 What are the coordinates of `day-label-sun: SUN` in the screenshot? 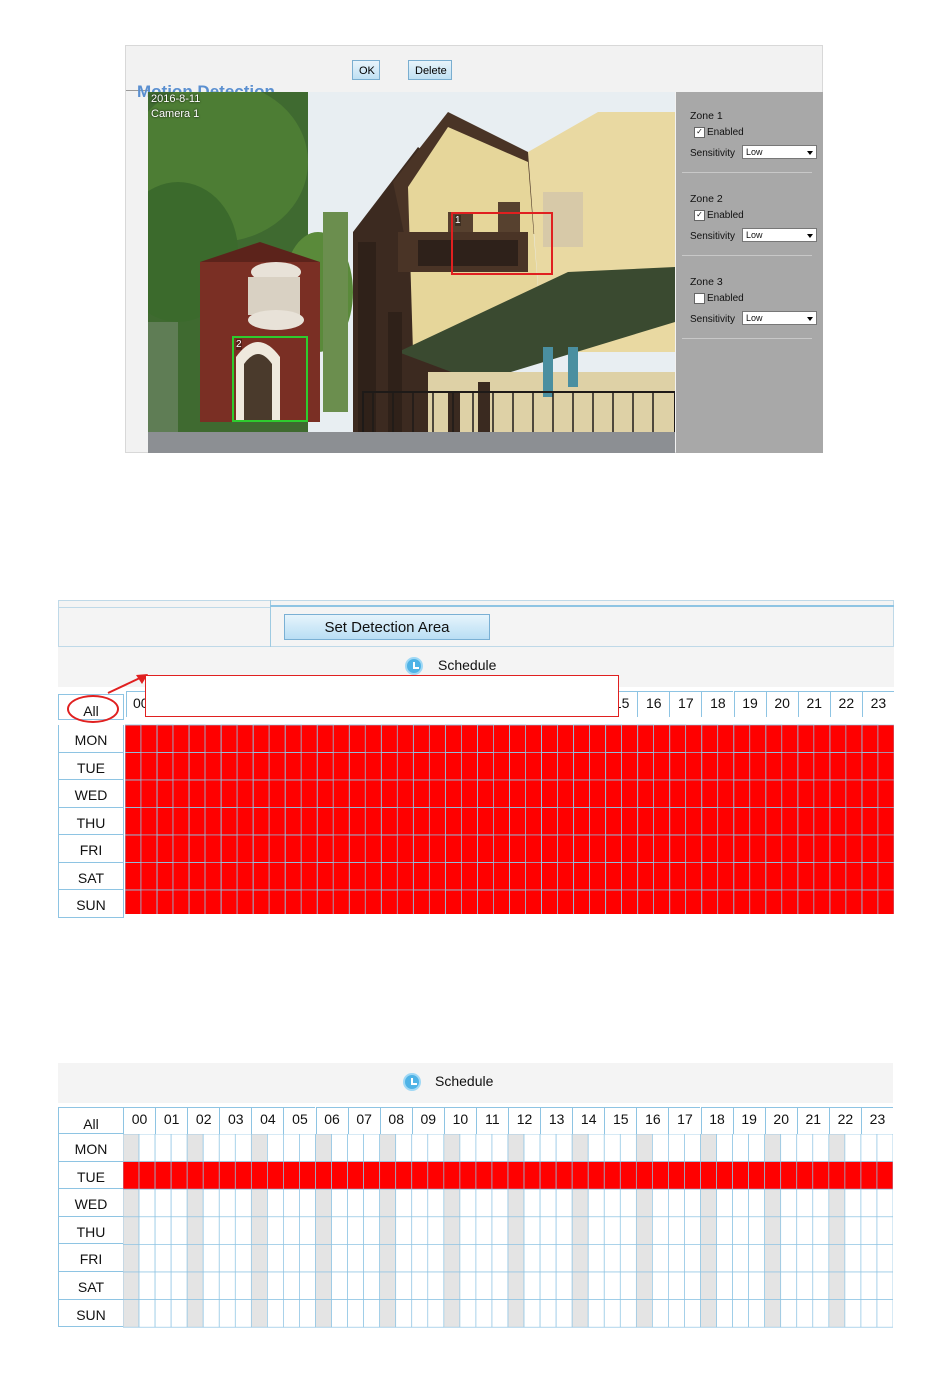 It's located at (91, 1313).